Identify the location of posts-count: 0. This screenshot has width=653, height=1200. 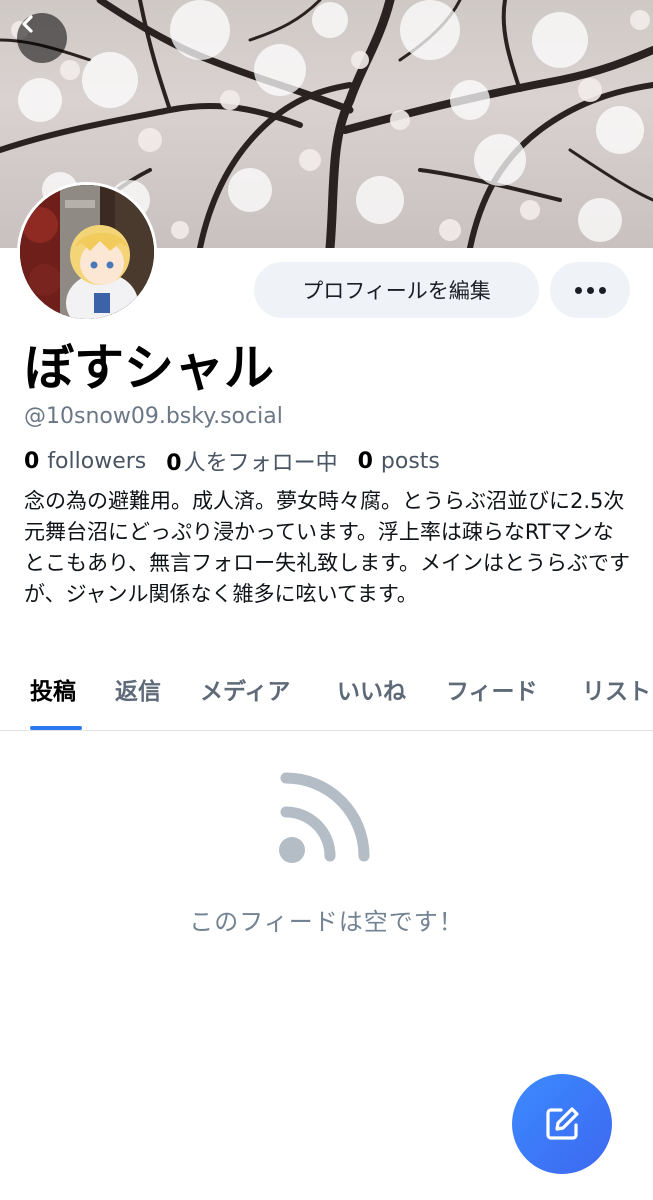
(365, 461).